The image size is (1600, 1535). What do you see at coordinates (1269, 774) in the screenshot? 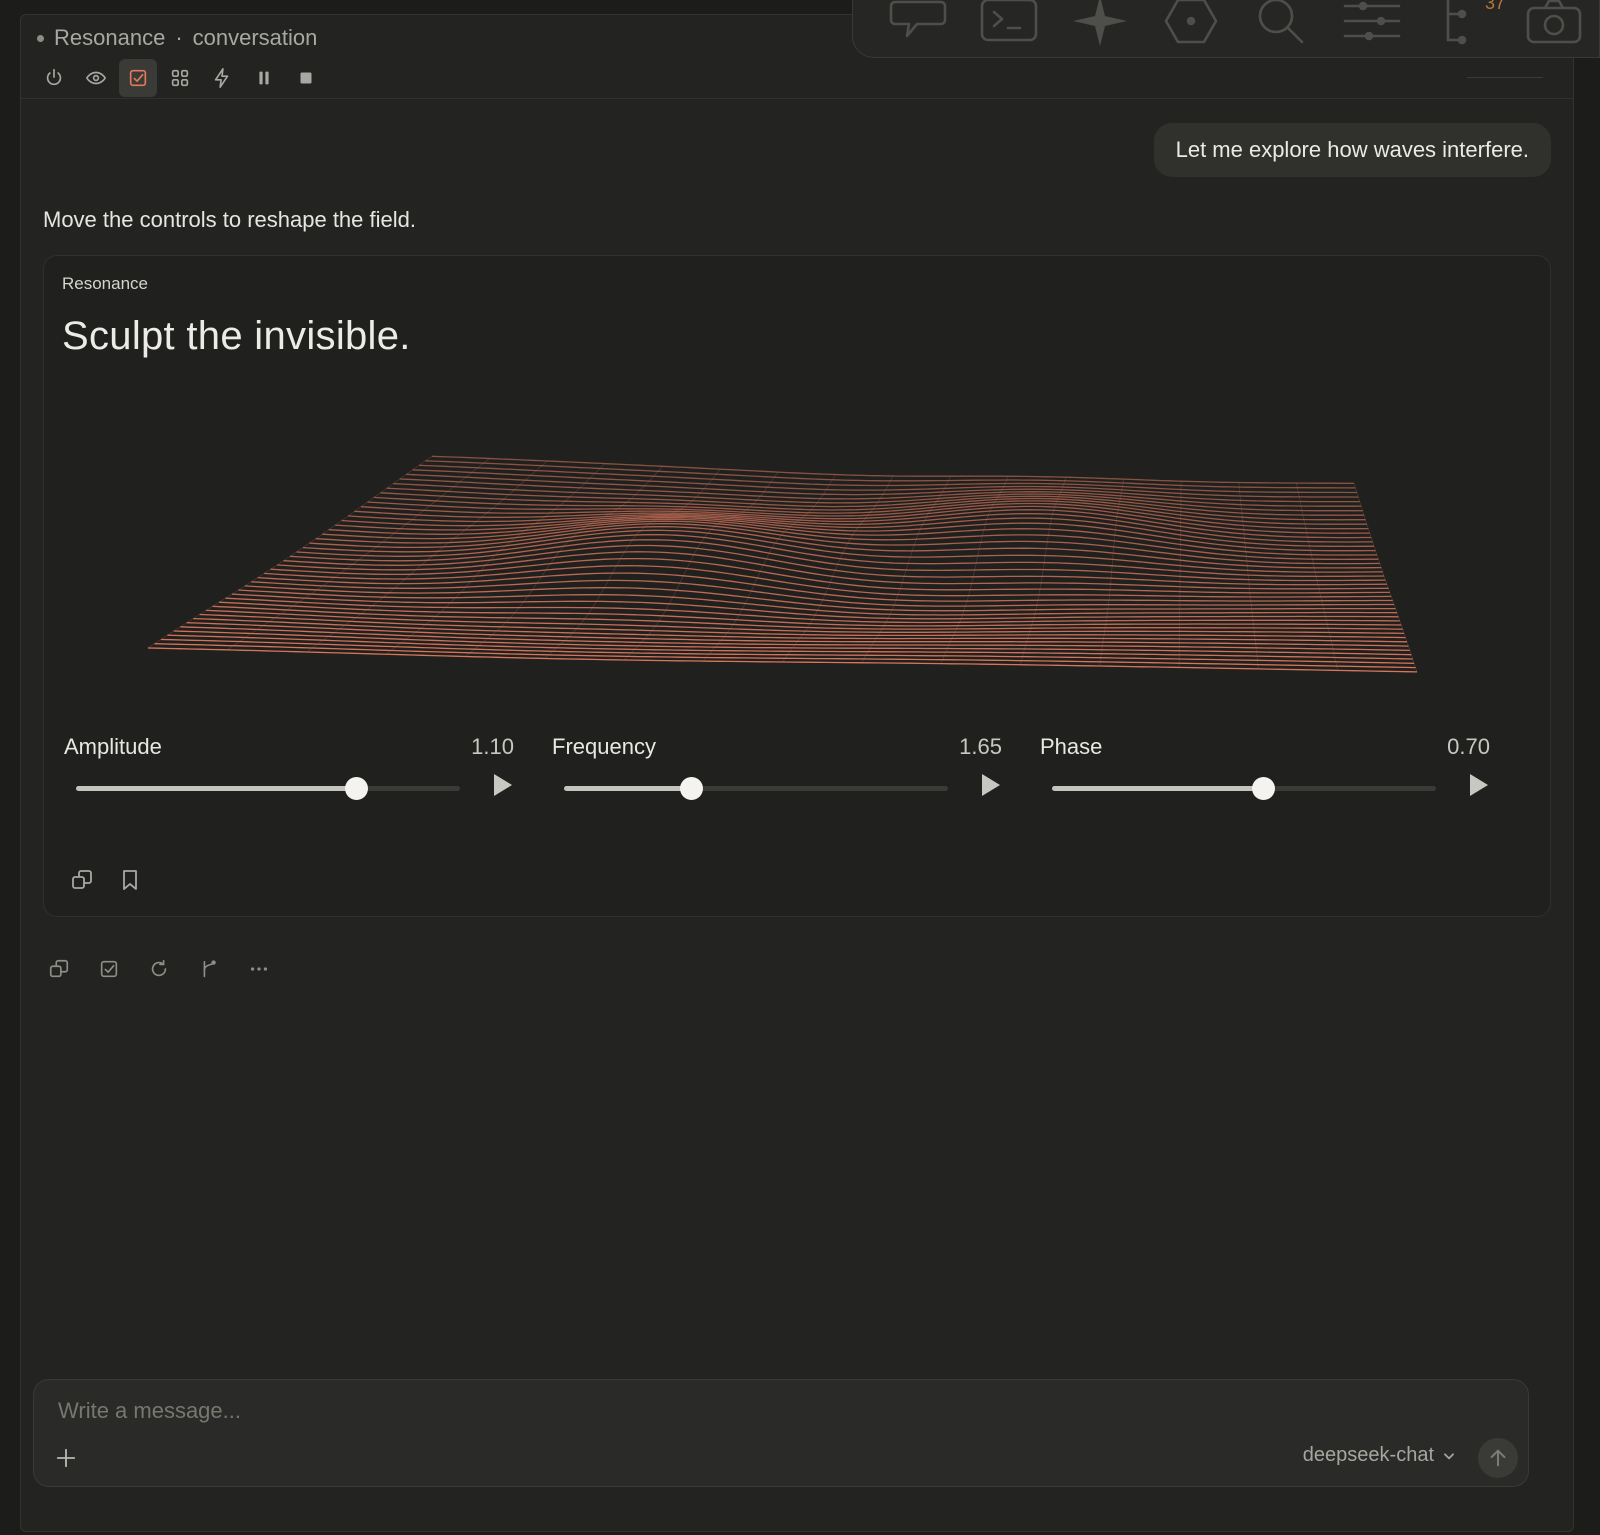
I see `phase-control: Phase 0.70` at bounding box center [1269, 774].